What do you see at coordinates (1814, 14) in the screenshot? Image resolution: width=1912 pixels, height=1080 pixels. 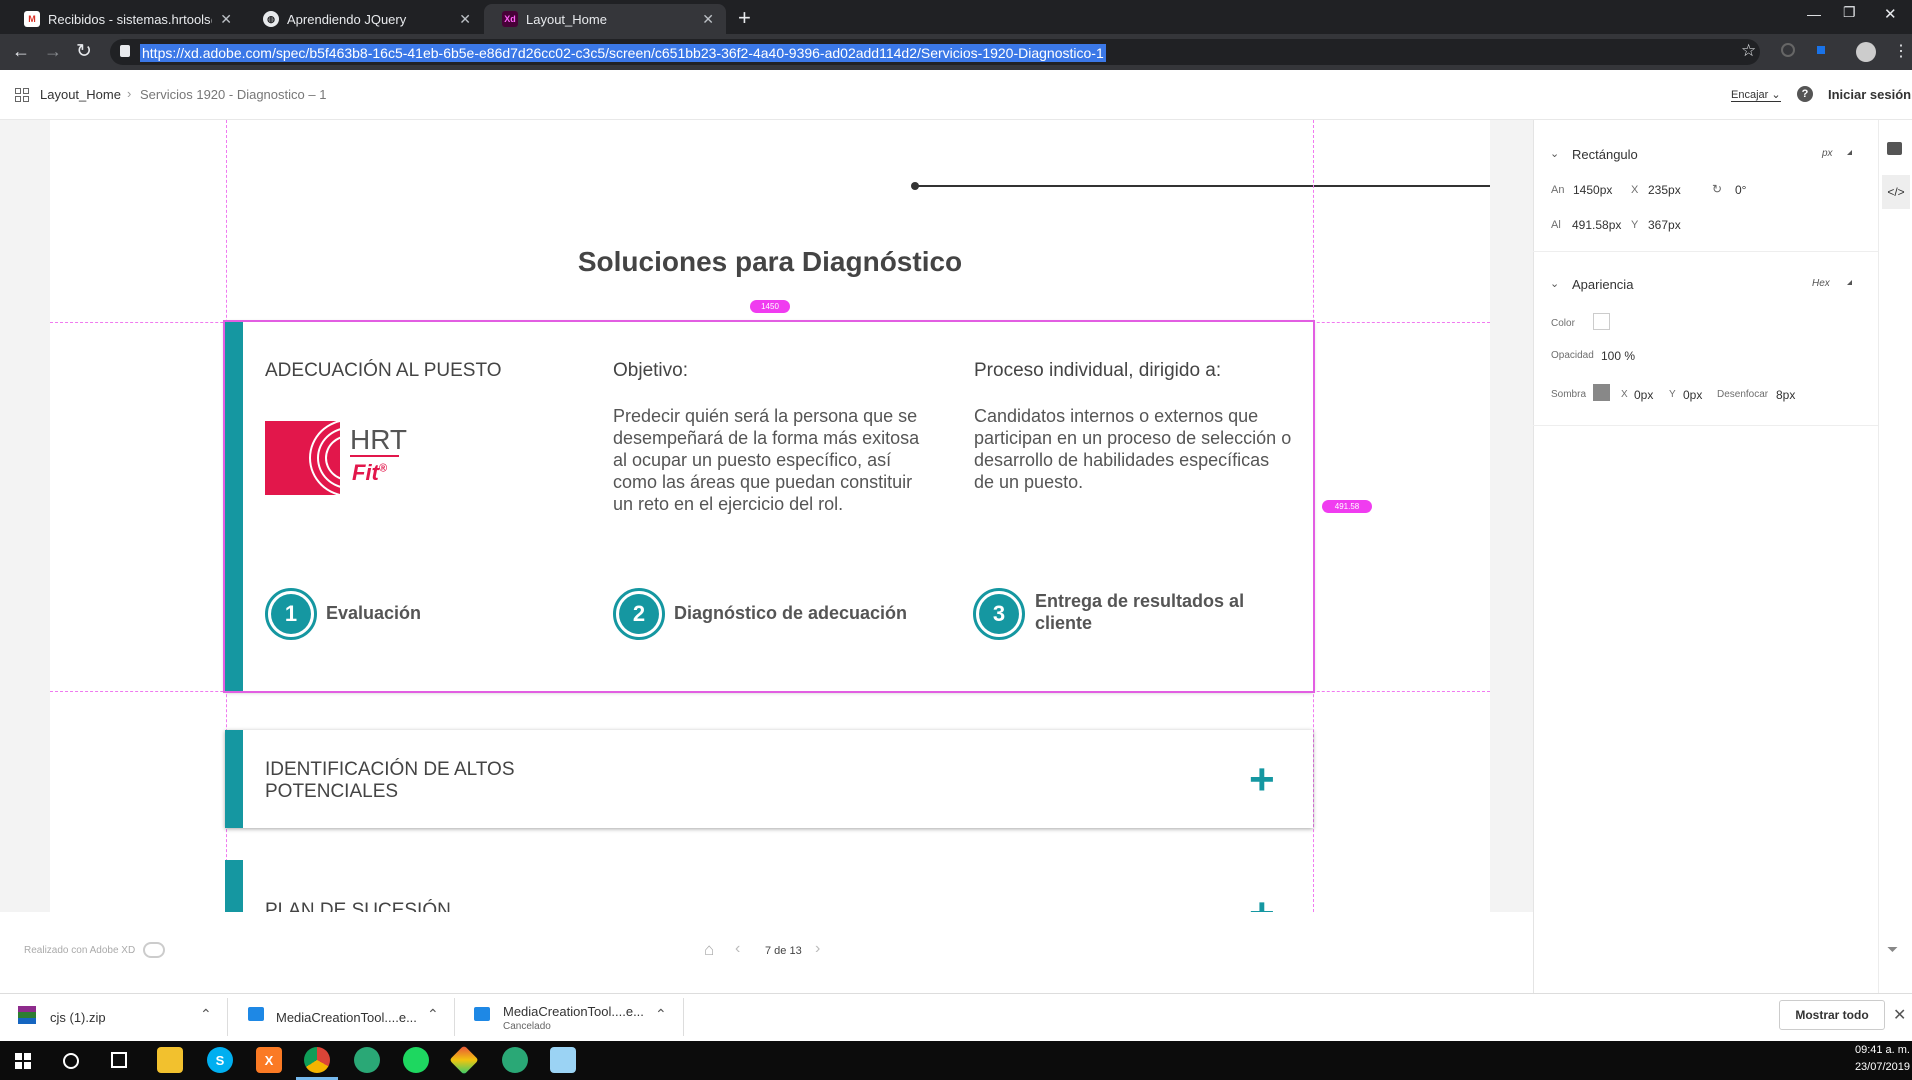 I see `minimize-icon: —` at bounding box center [1814, 14].